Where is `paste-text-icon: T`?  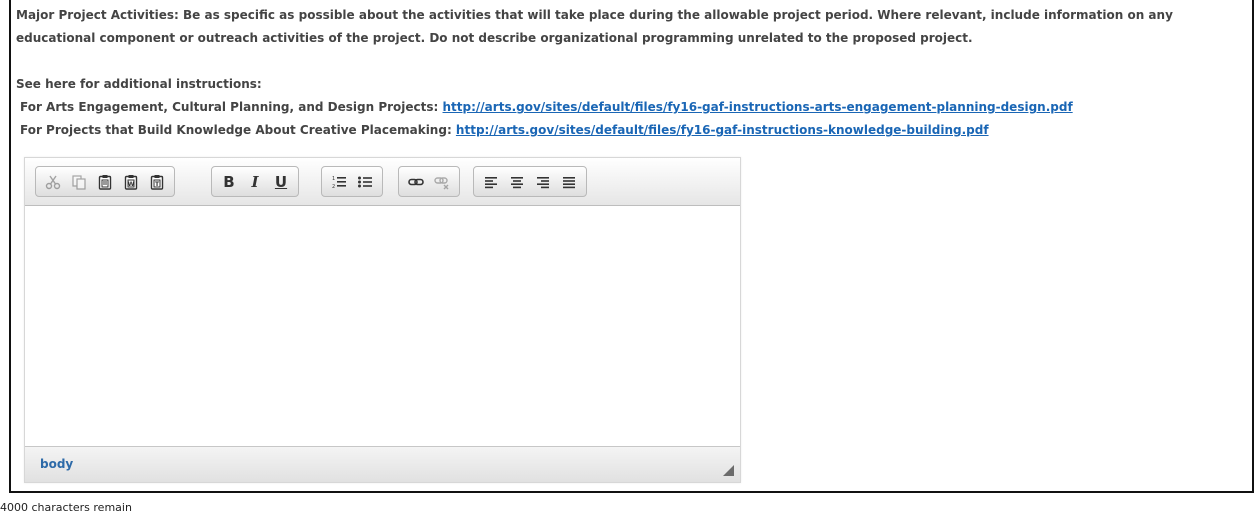
paste-text-icon: T is located at coordinates (157, 182).